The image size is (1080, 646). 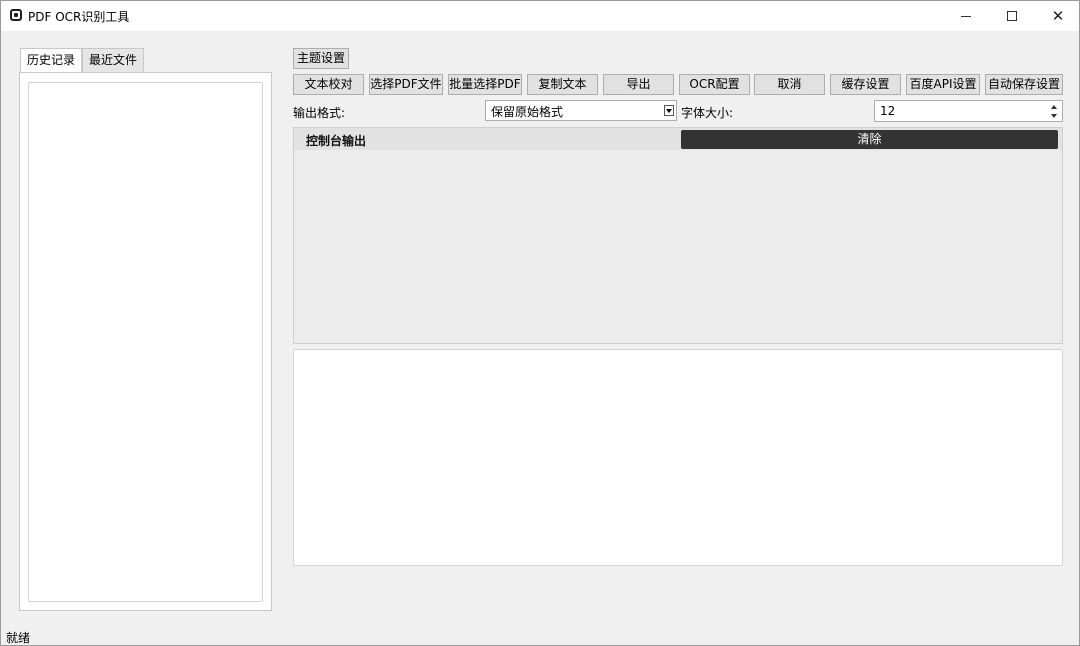 I want to click on clear-console-button: 清除, so click(x=869, y=139).